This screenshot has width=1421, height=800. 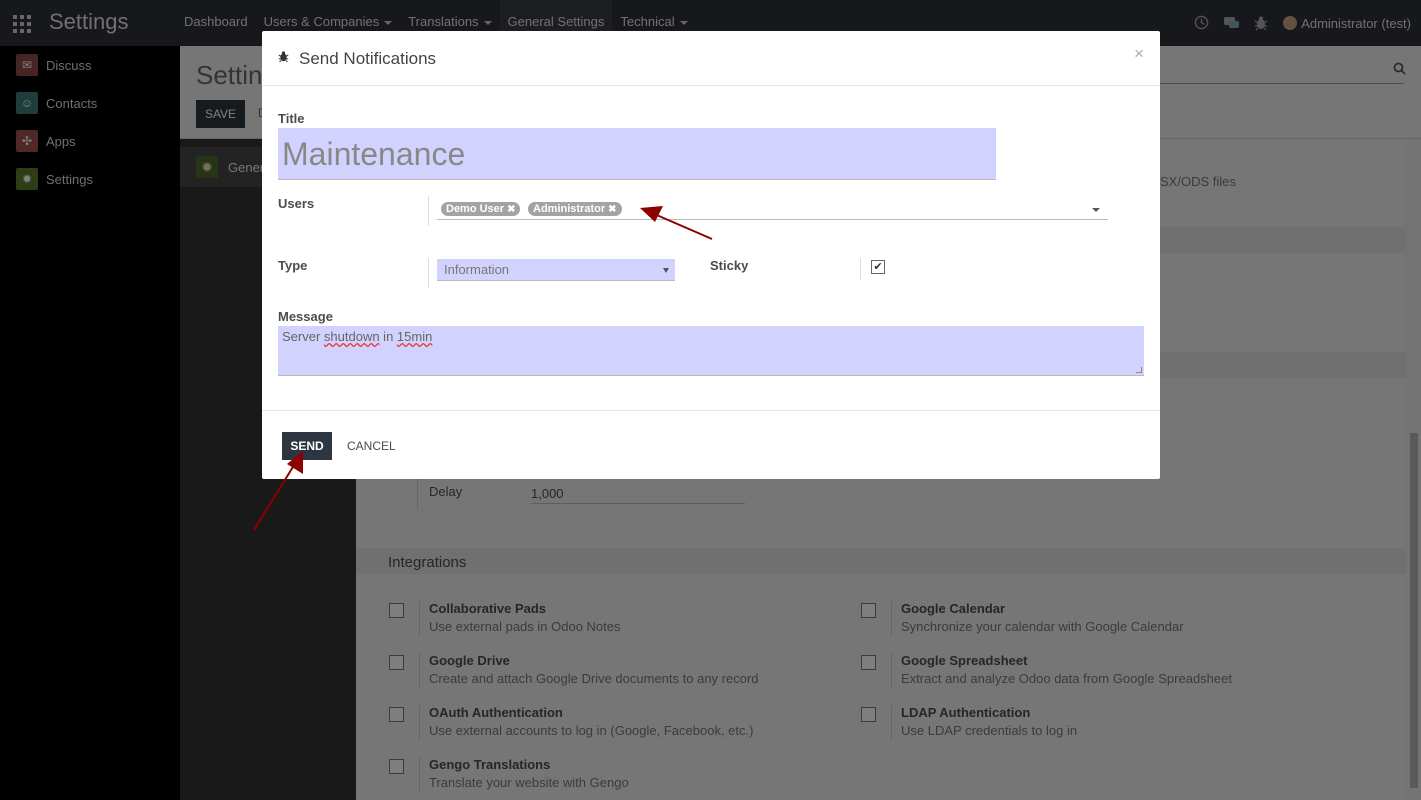 I want to click on title-input: Maintenance, so click(x=637, y=154).